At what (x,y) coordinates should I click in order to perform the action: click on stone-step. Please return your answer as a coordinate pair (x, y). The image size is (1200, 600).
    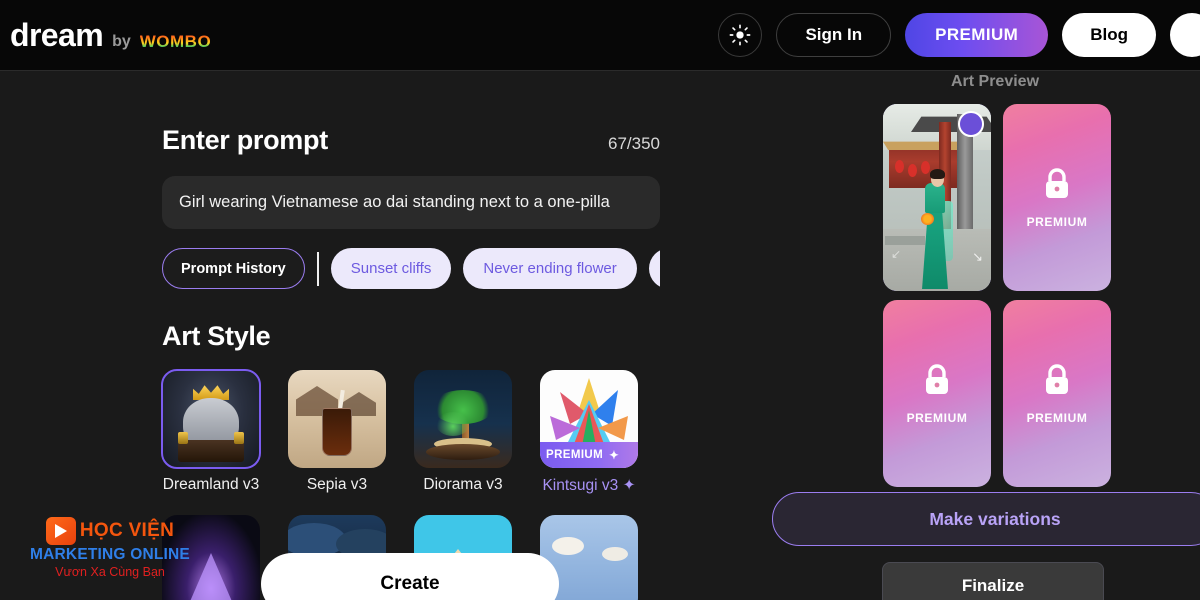
    Looking at the image, I should click on (905, 240).